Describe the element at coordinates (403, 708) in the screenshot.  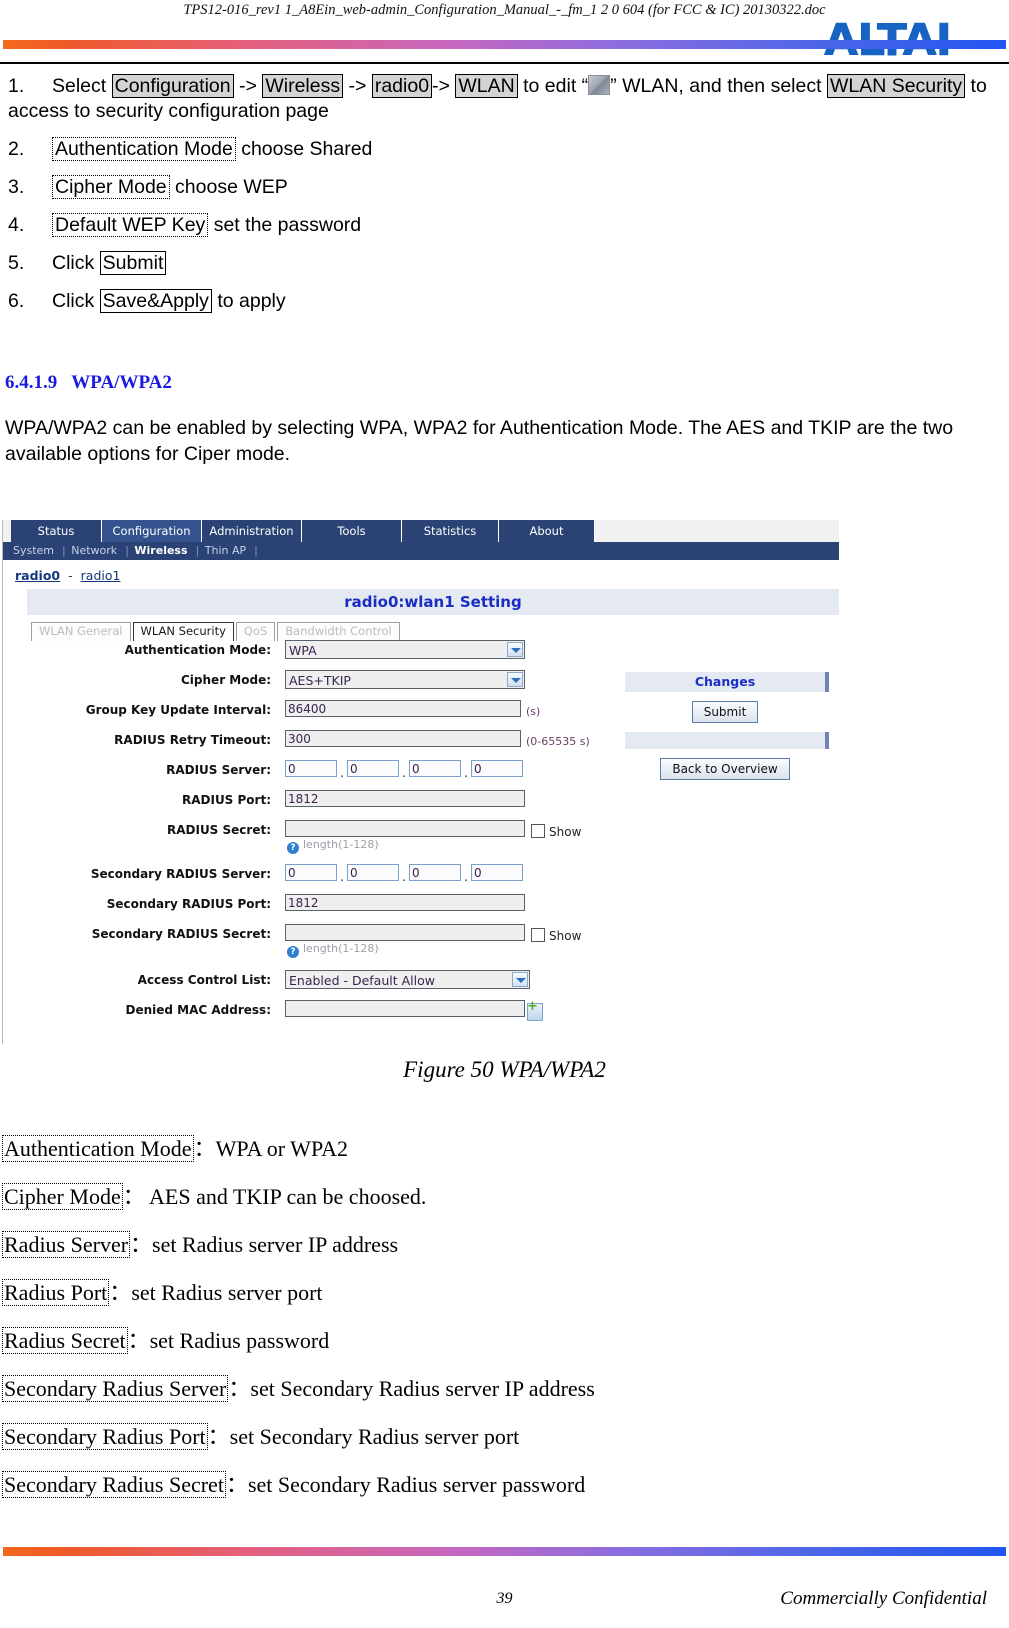
I see `input-group-key-update-interval: 86400` at that location.